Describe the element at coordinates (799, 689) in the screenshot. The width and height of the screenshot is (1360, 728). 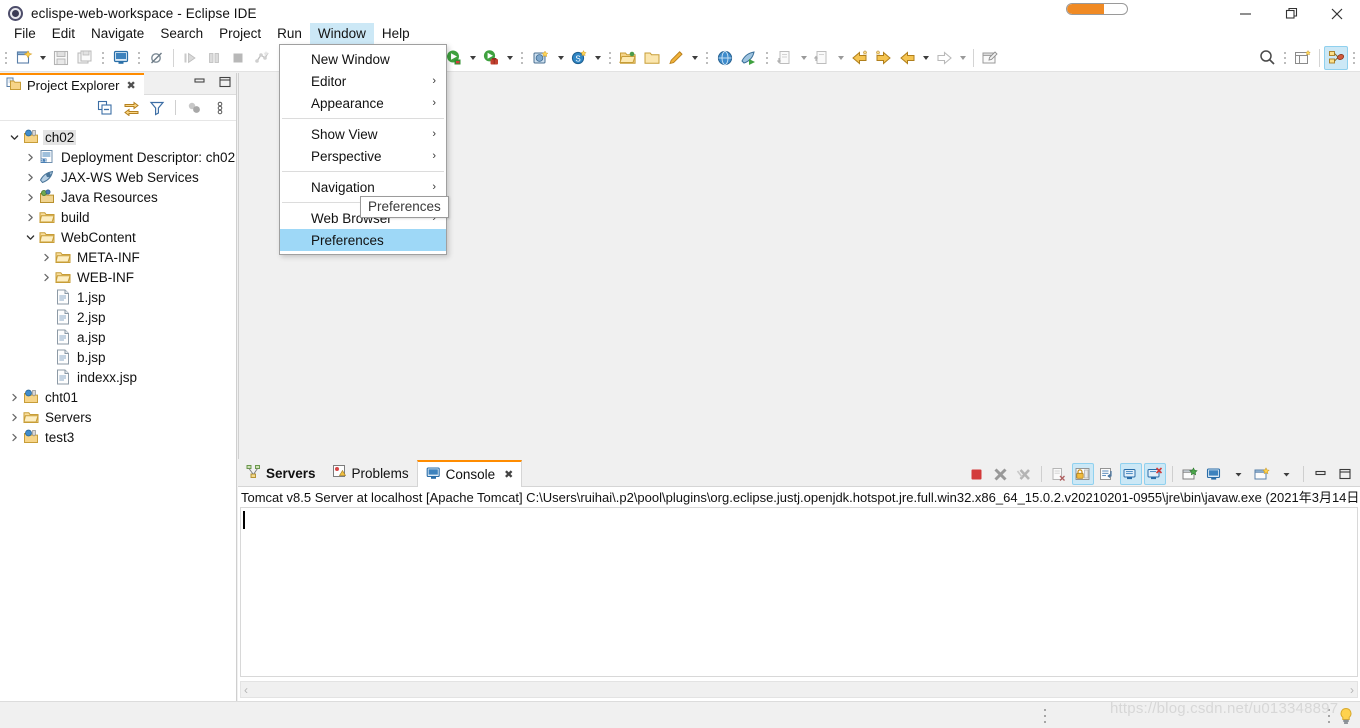
I see `console-horizontal-scrollbar: ‹ ›` at that location.